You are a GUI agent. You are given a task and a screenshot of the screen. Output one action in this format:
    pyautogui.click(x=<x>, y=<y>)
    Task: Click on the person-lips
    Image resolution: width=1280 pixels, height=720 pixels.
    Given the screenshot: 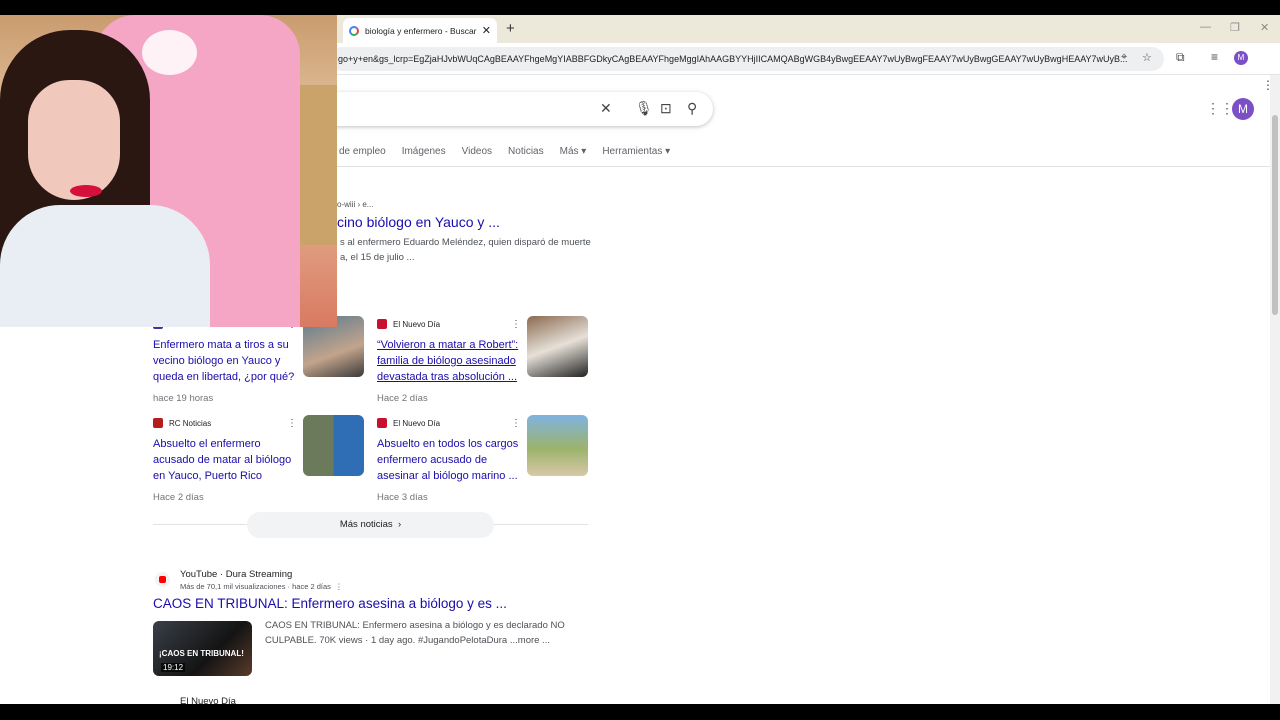 What is the action you would take?
    pyautogui.click(x=86, y=191)
    